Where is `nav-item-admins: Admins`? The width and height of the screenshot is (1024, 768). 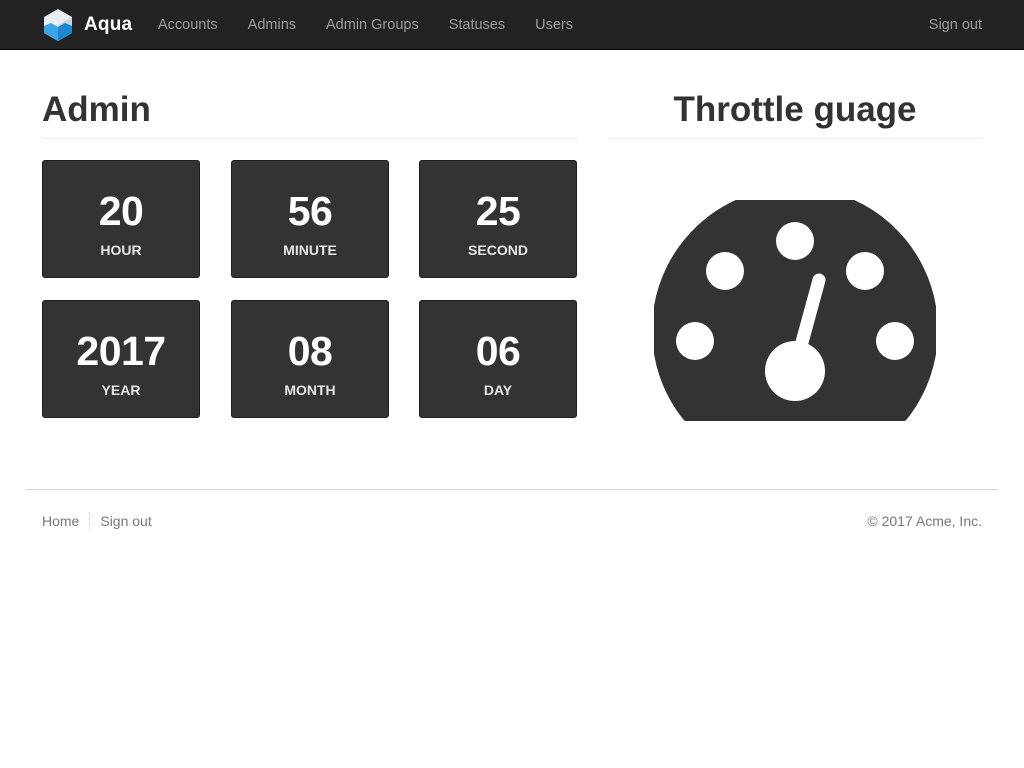
nav-item-admins: Admins is located at coordinates (272, 25).